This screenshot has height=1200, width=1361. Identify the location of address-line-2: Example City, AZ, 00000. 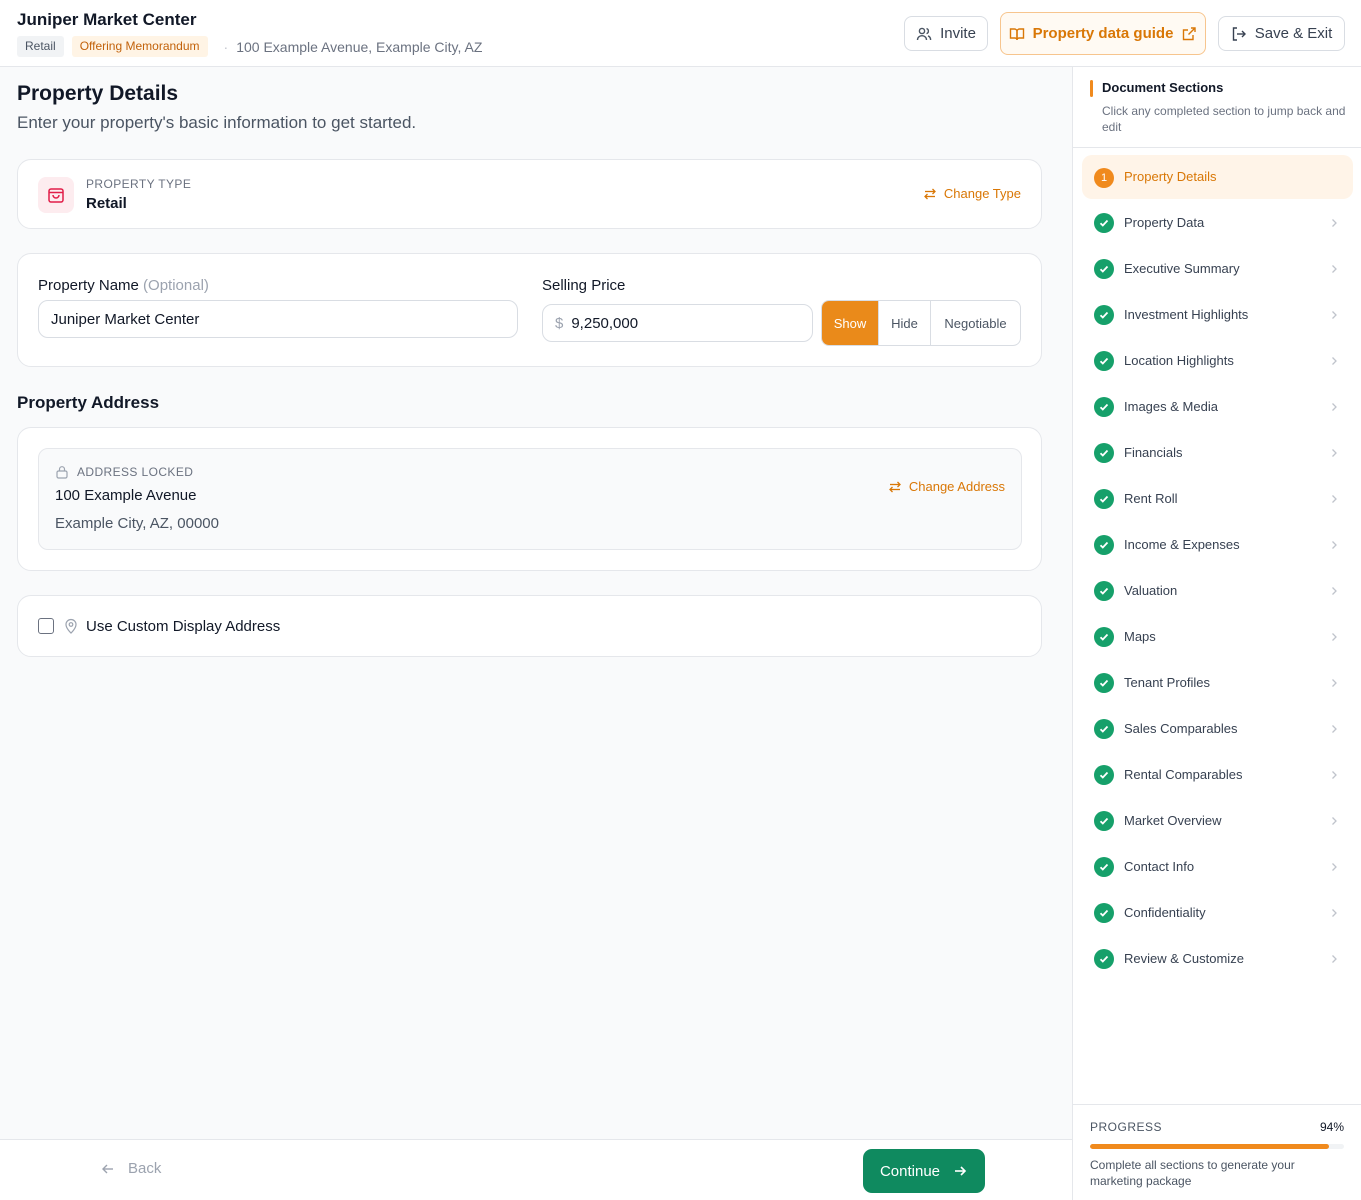
(137, 523).